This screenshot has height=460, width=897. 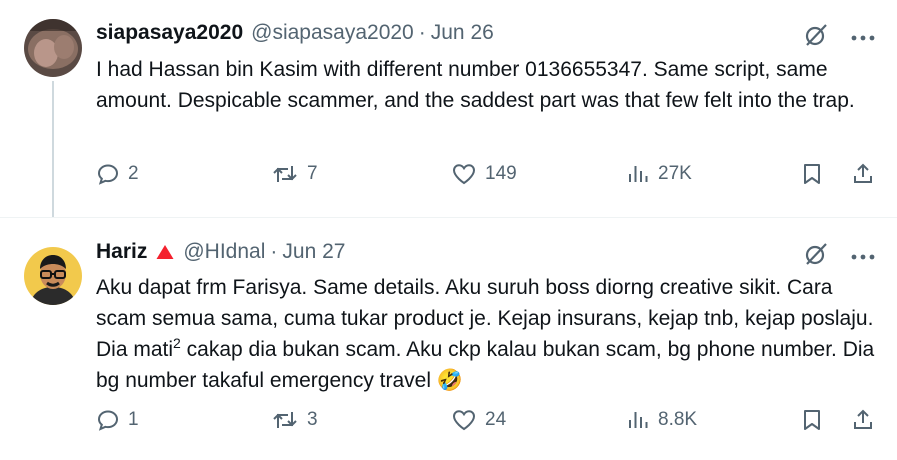 I want to click on views-button: 8.8K, so click(x=661, y=420).